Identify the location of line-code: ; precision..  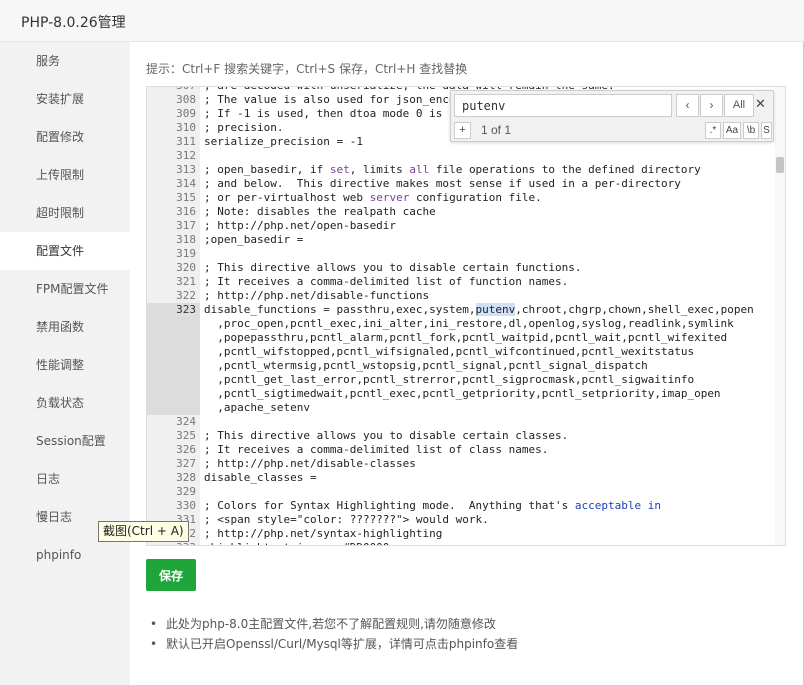
(244, 127).